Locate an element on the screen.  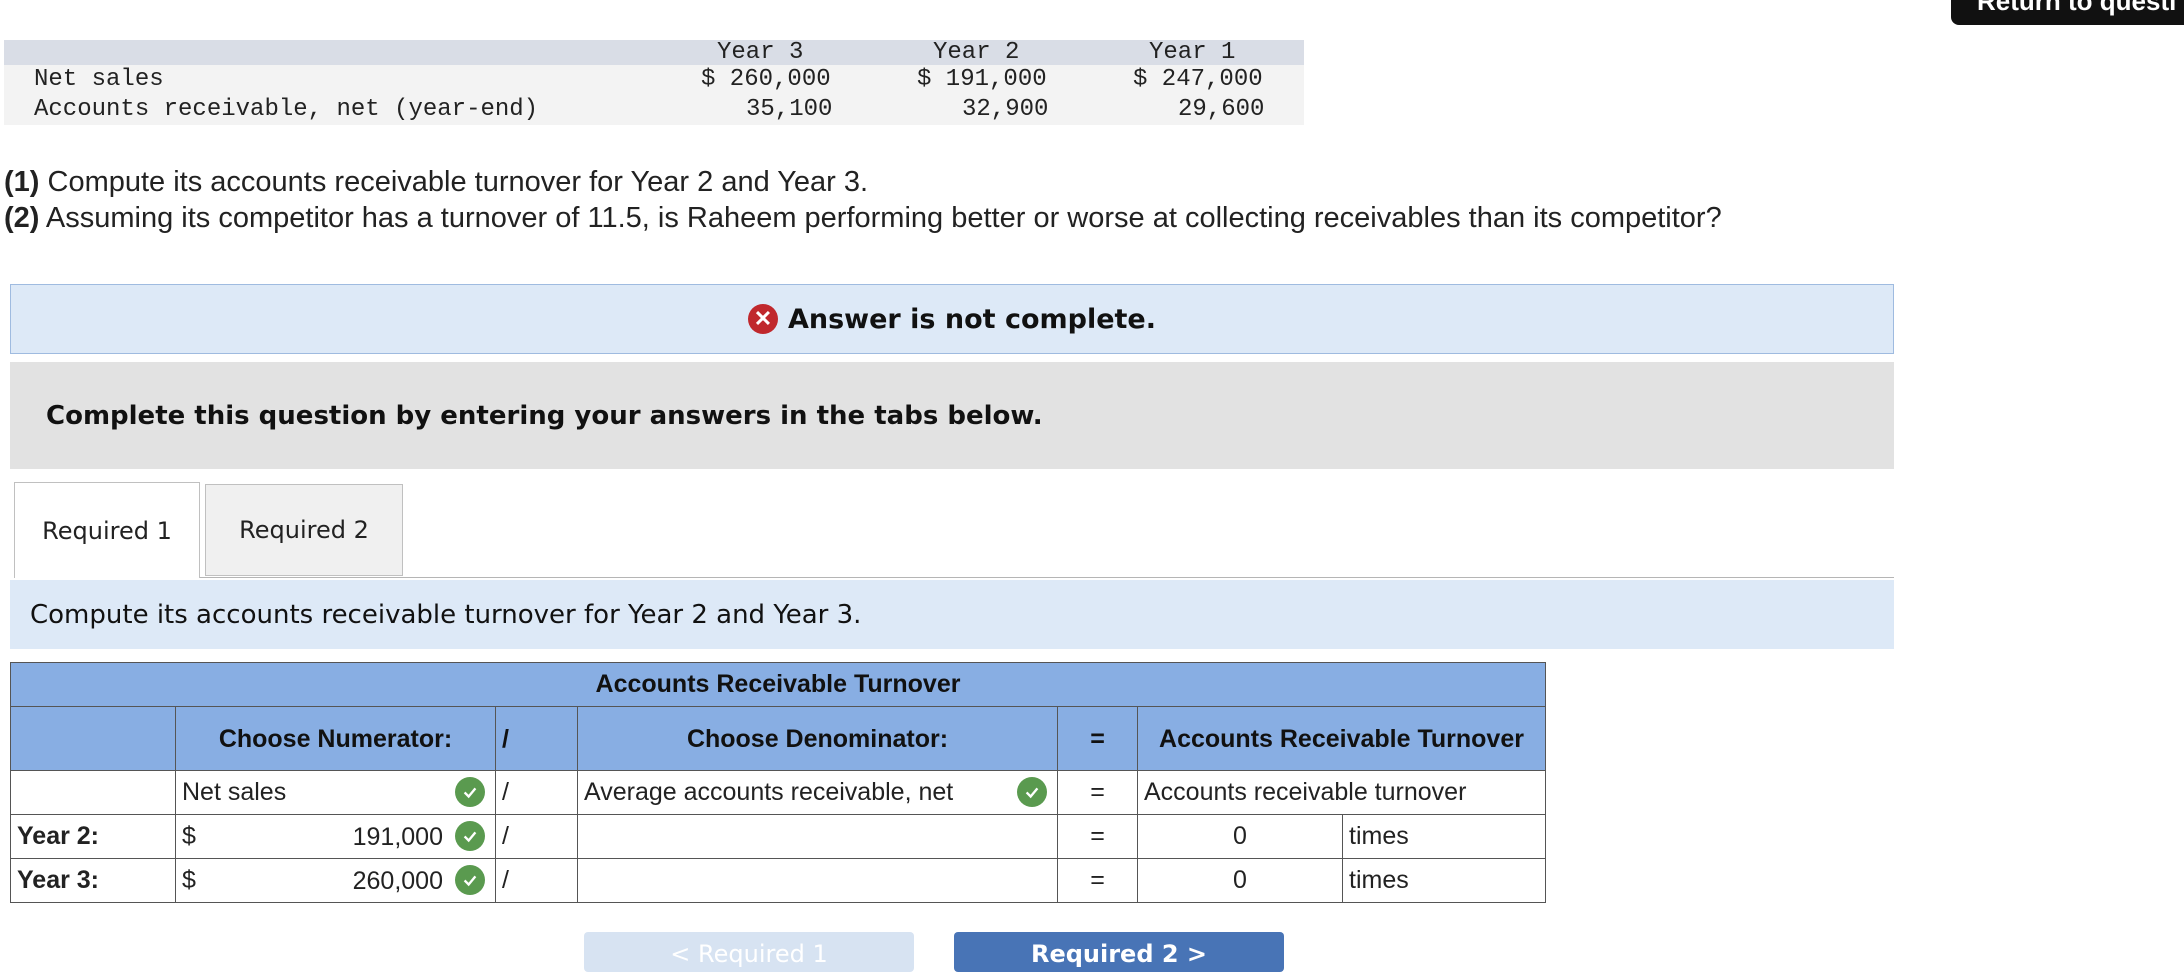
numerator-input-year2: $ 191,000 is located at coordinates (335, 836).